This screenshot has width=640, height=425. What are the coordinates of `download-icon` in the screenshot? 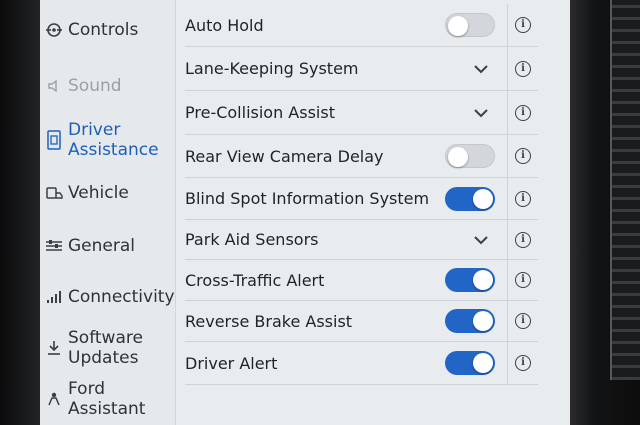 It's located at (54, 348).